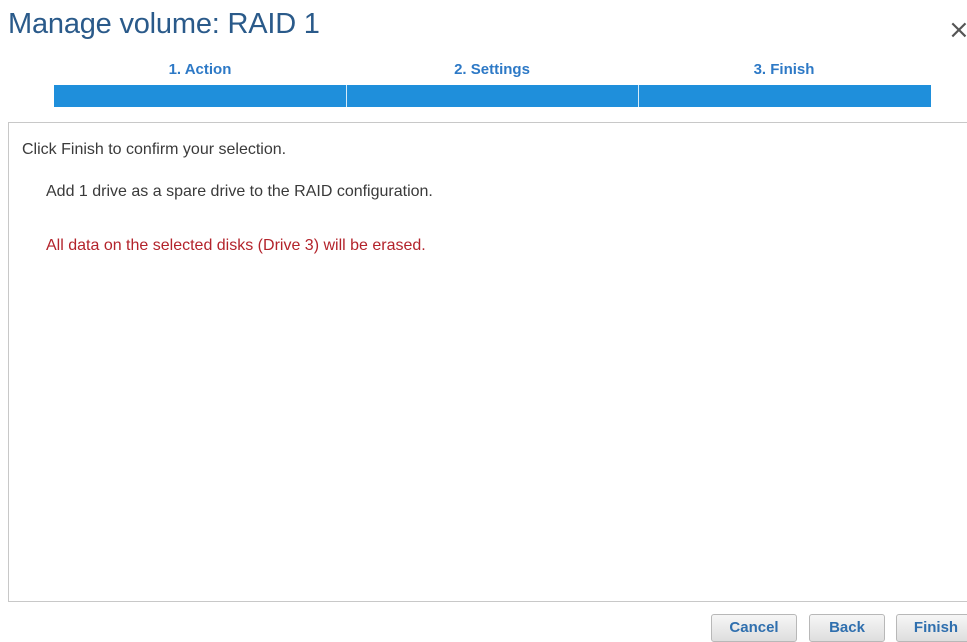 This screenshot has width=967, height=642. Describe the element at coordinates (483, 628) in the screenshot. I see `button-bar: Cancel Back Finish` at that location.